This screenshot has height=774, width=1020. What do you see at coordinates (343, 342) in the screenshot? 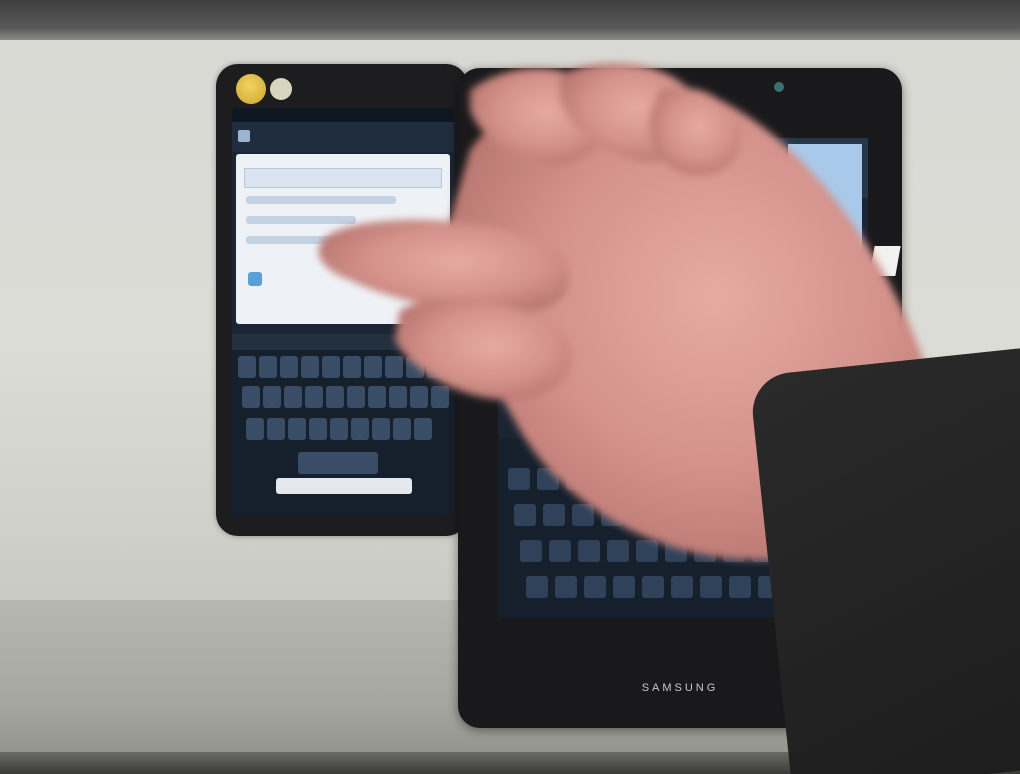
I see `suggestion-bar` at bounding box center [343, 342].